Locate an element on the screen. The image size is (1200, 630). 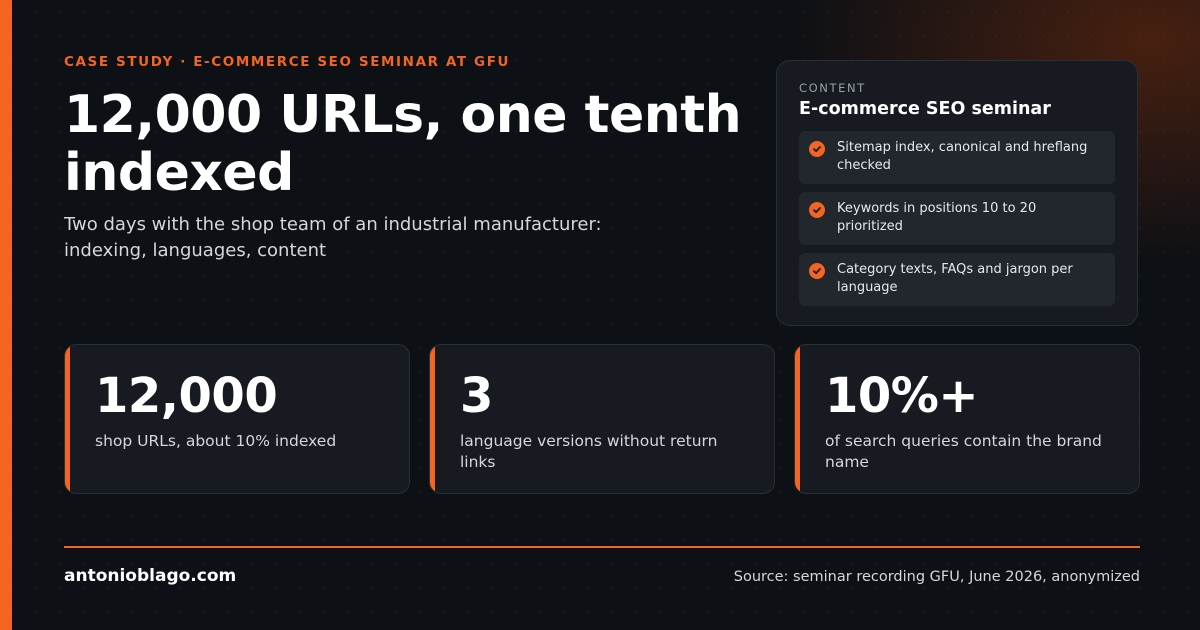
content-card-title: E-commerce SEO seminar is located at coordinates (925, 109).